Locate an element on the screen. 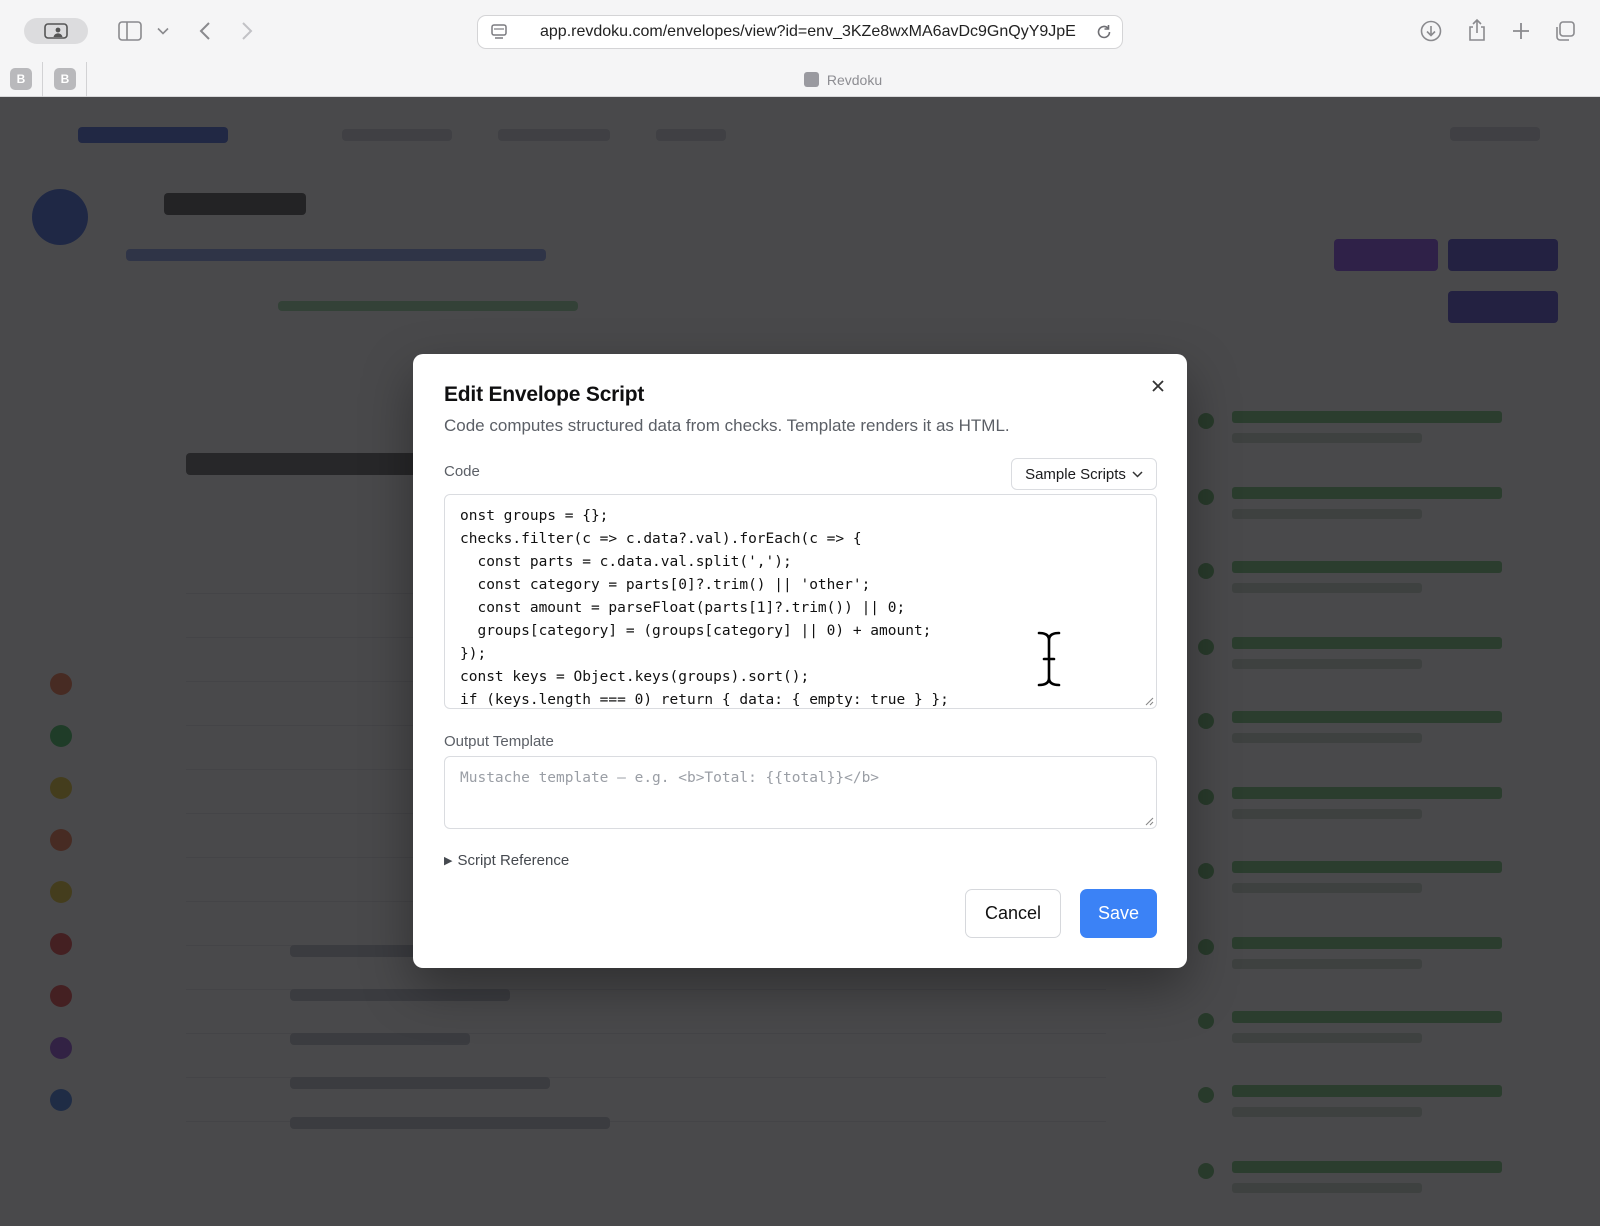 Image resolution: width=1600 pixels, height=1226 pixels. favicon-icon is located at coordinates (811, 79).